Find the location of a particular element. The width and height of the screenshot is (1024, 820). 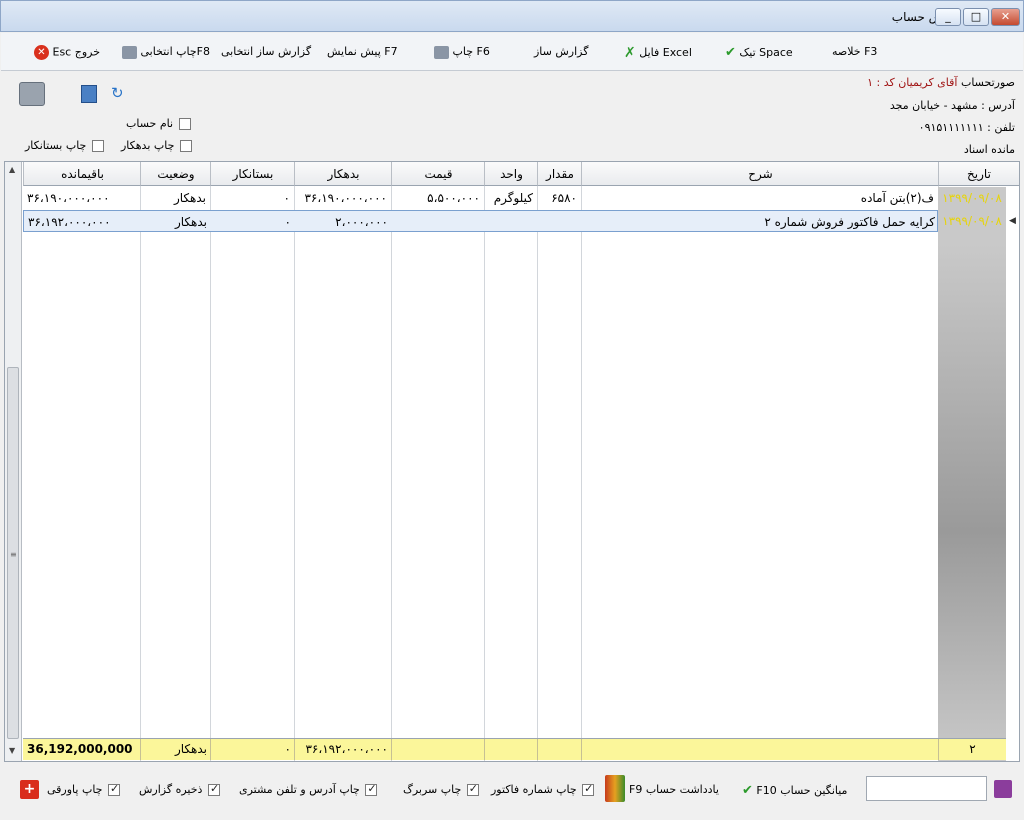

tick-button: ✔ تیک Space is located at coordinates (759, 54).